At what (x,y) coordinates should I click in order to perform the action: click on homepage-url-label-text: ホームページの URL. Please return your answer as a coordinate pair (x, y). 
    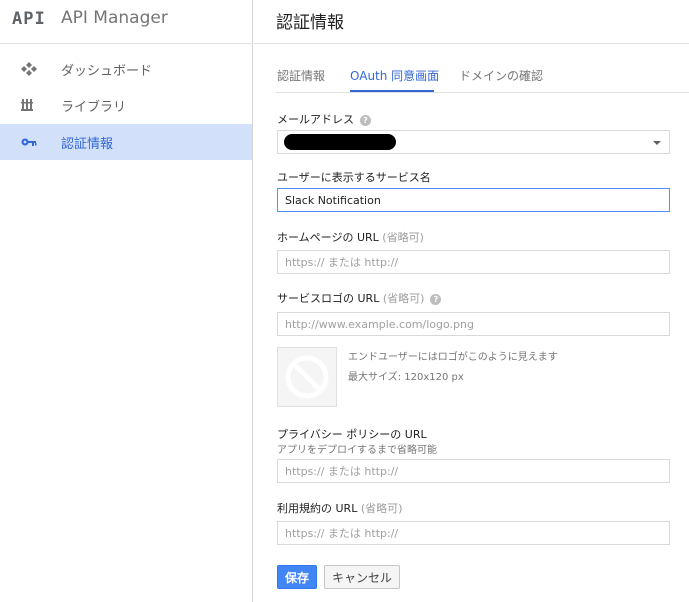
    Looking at the image, I should click on (328, 237).